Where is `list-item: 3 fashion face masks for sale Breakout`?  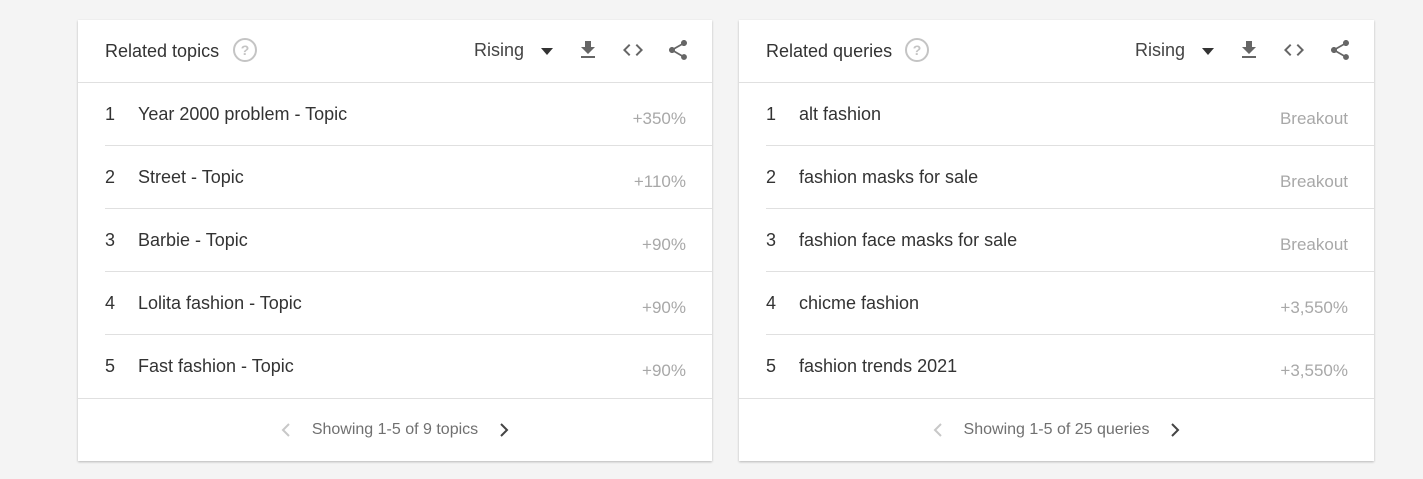 list-item: 3 fashion face masks for sale Breakout is located at coordinates (1070, 240).